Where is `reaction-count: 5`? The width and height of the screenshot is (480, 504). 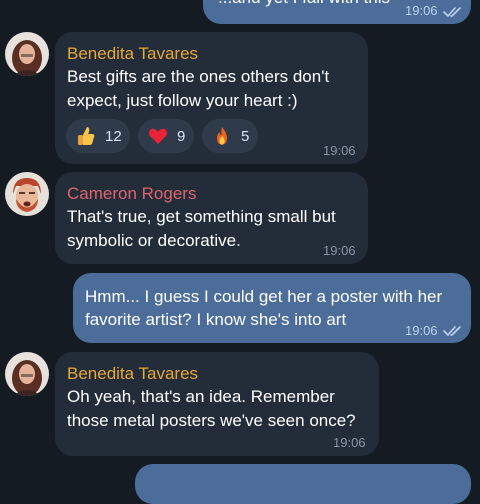
reaction-count: 5 is located at coordinates (245, 136).